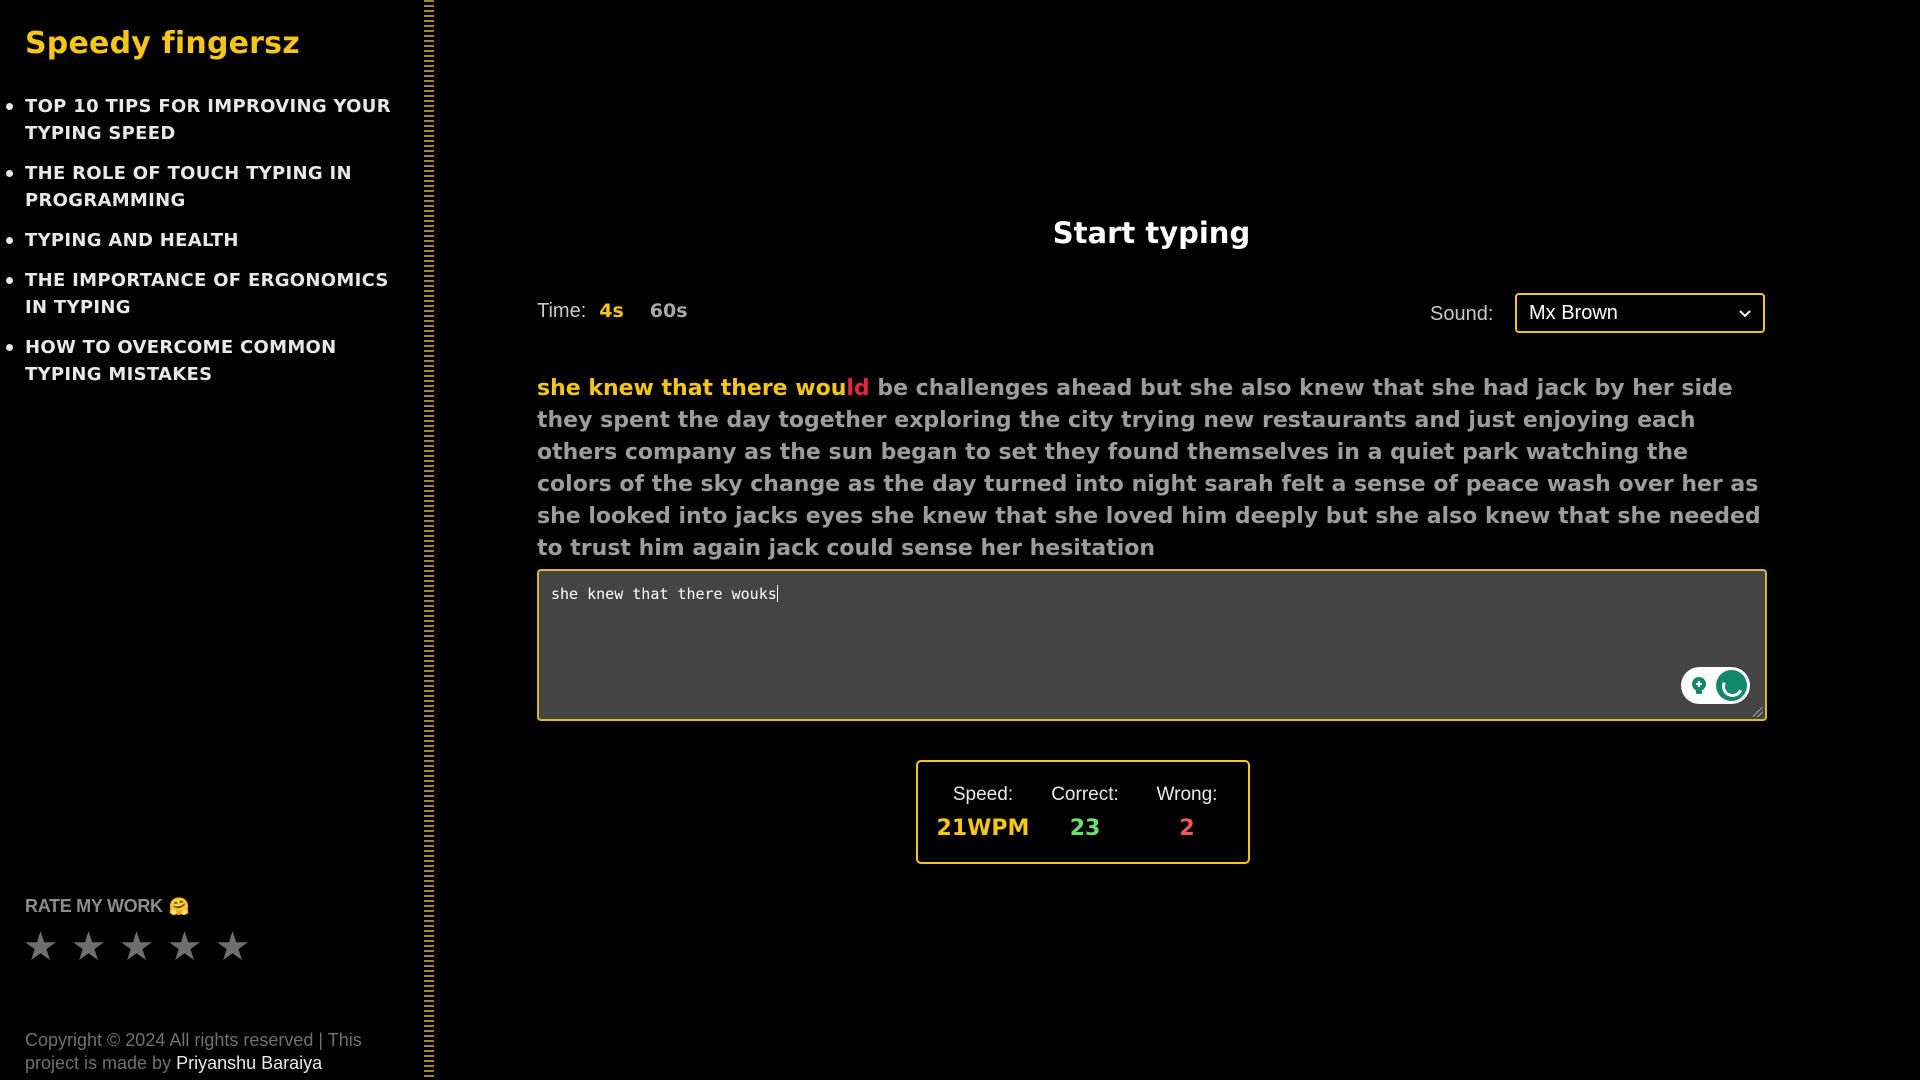 The width and height of the screenshot is (1920, 1080). I want to click on sidebar-item-touch-typing-programming: THE ROLE OF TOUCH TYPING IN PROGRAMMING, so click(200, 187).